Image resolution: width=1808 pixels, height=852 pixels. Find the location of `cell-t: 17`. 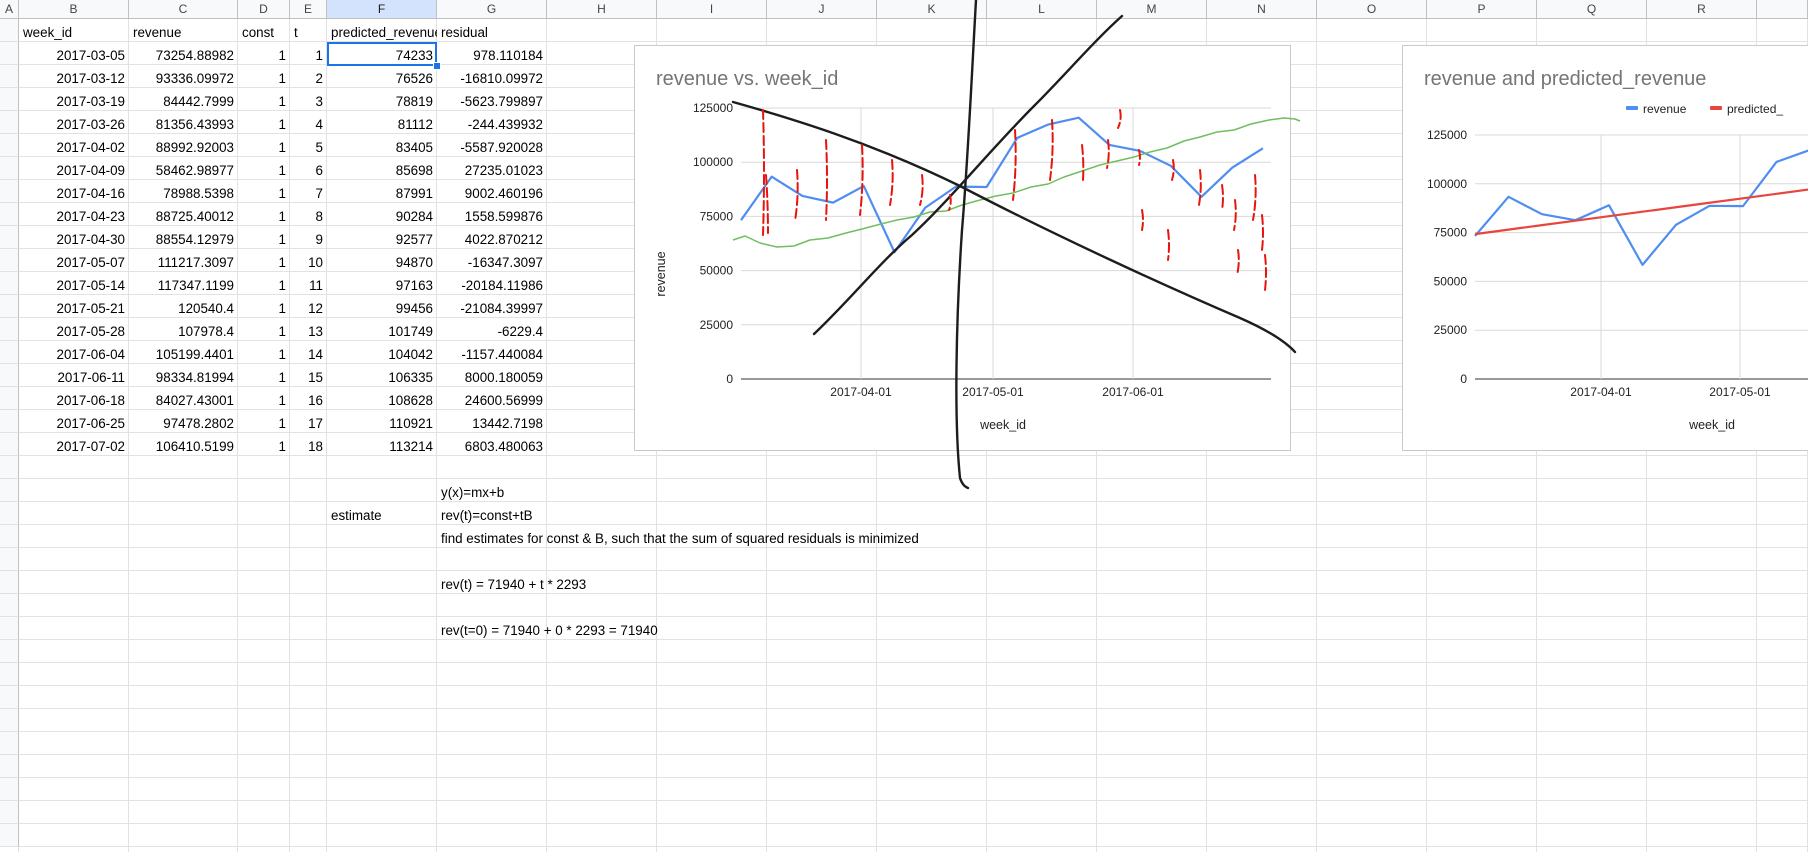

cell-t: 17 is located at coordinates (308, 423).